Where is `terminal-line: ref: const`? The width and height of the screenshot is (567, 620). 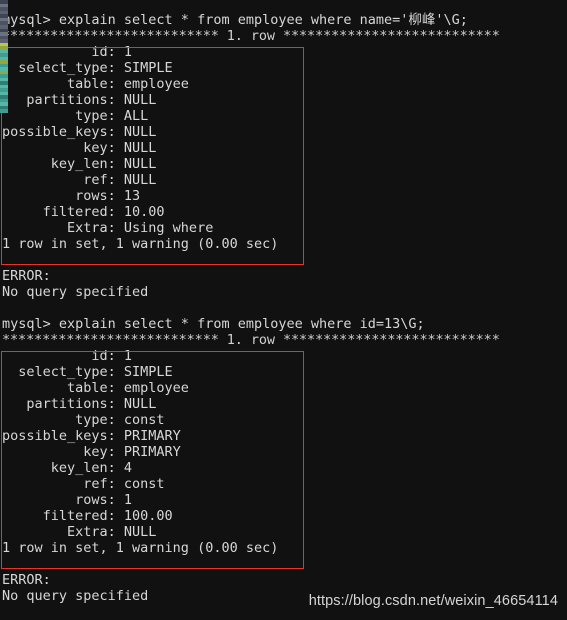 terminal-line: ref: const is located at coordinates (83, 484).